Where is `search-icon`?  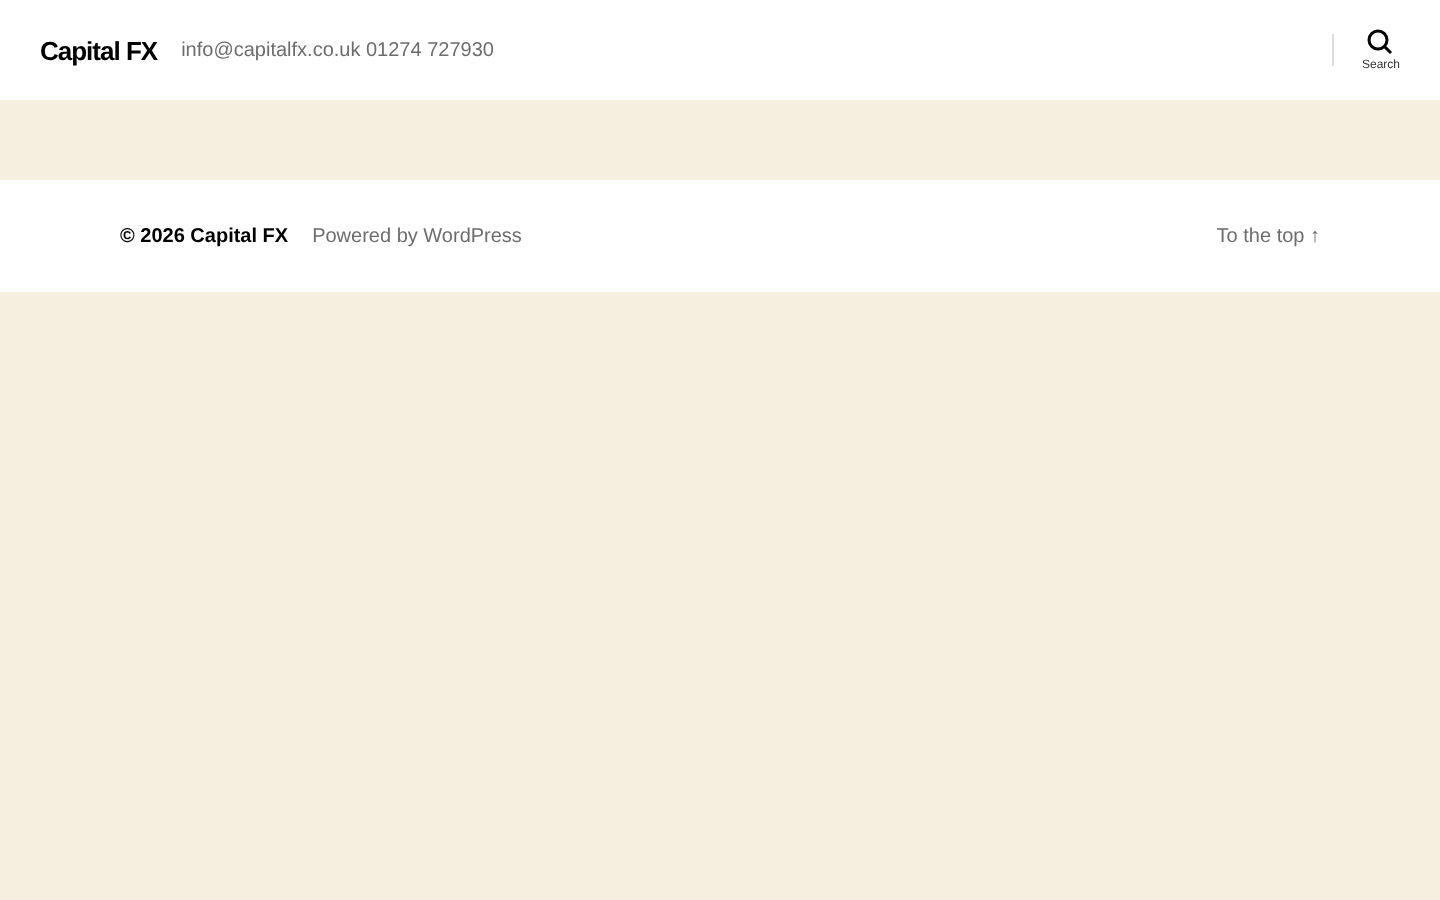
search-icon is located at coordinates (1380, 42).